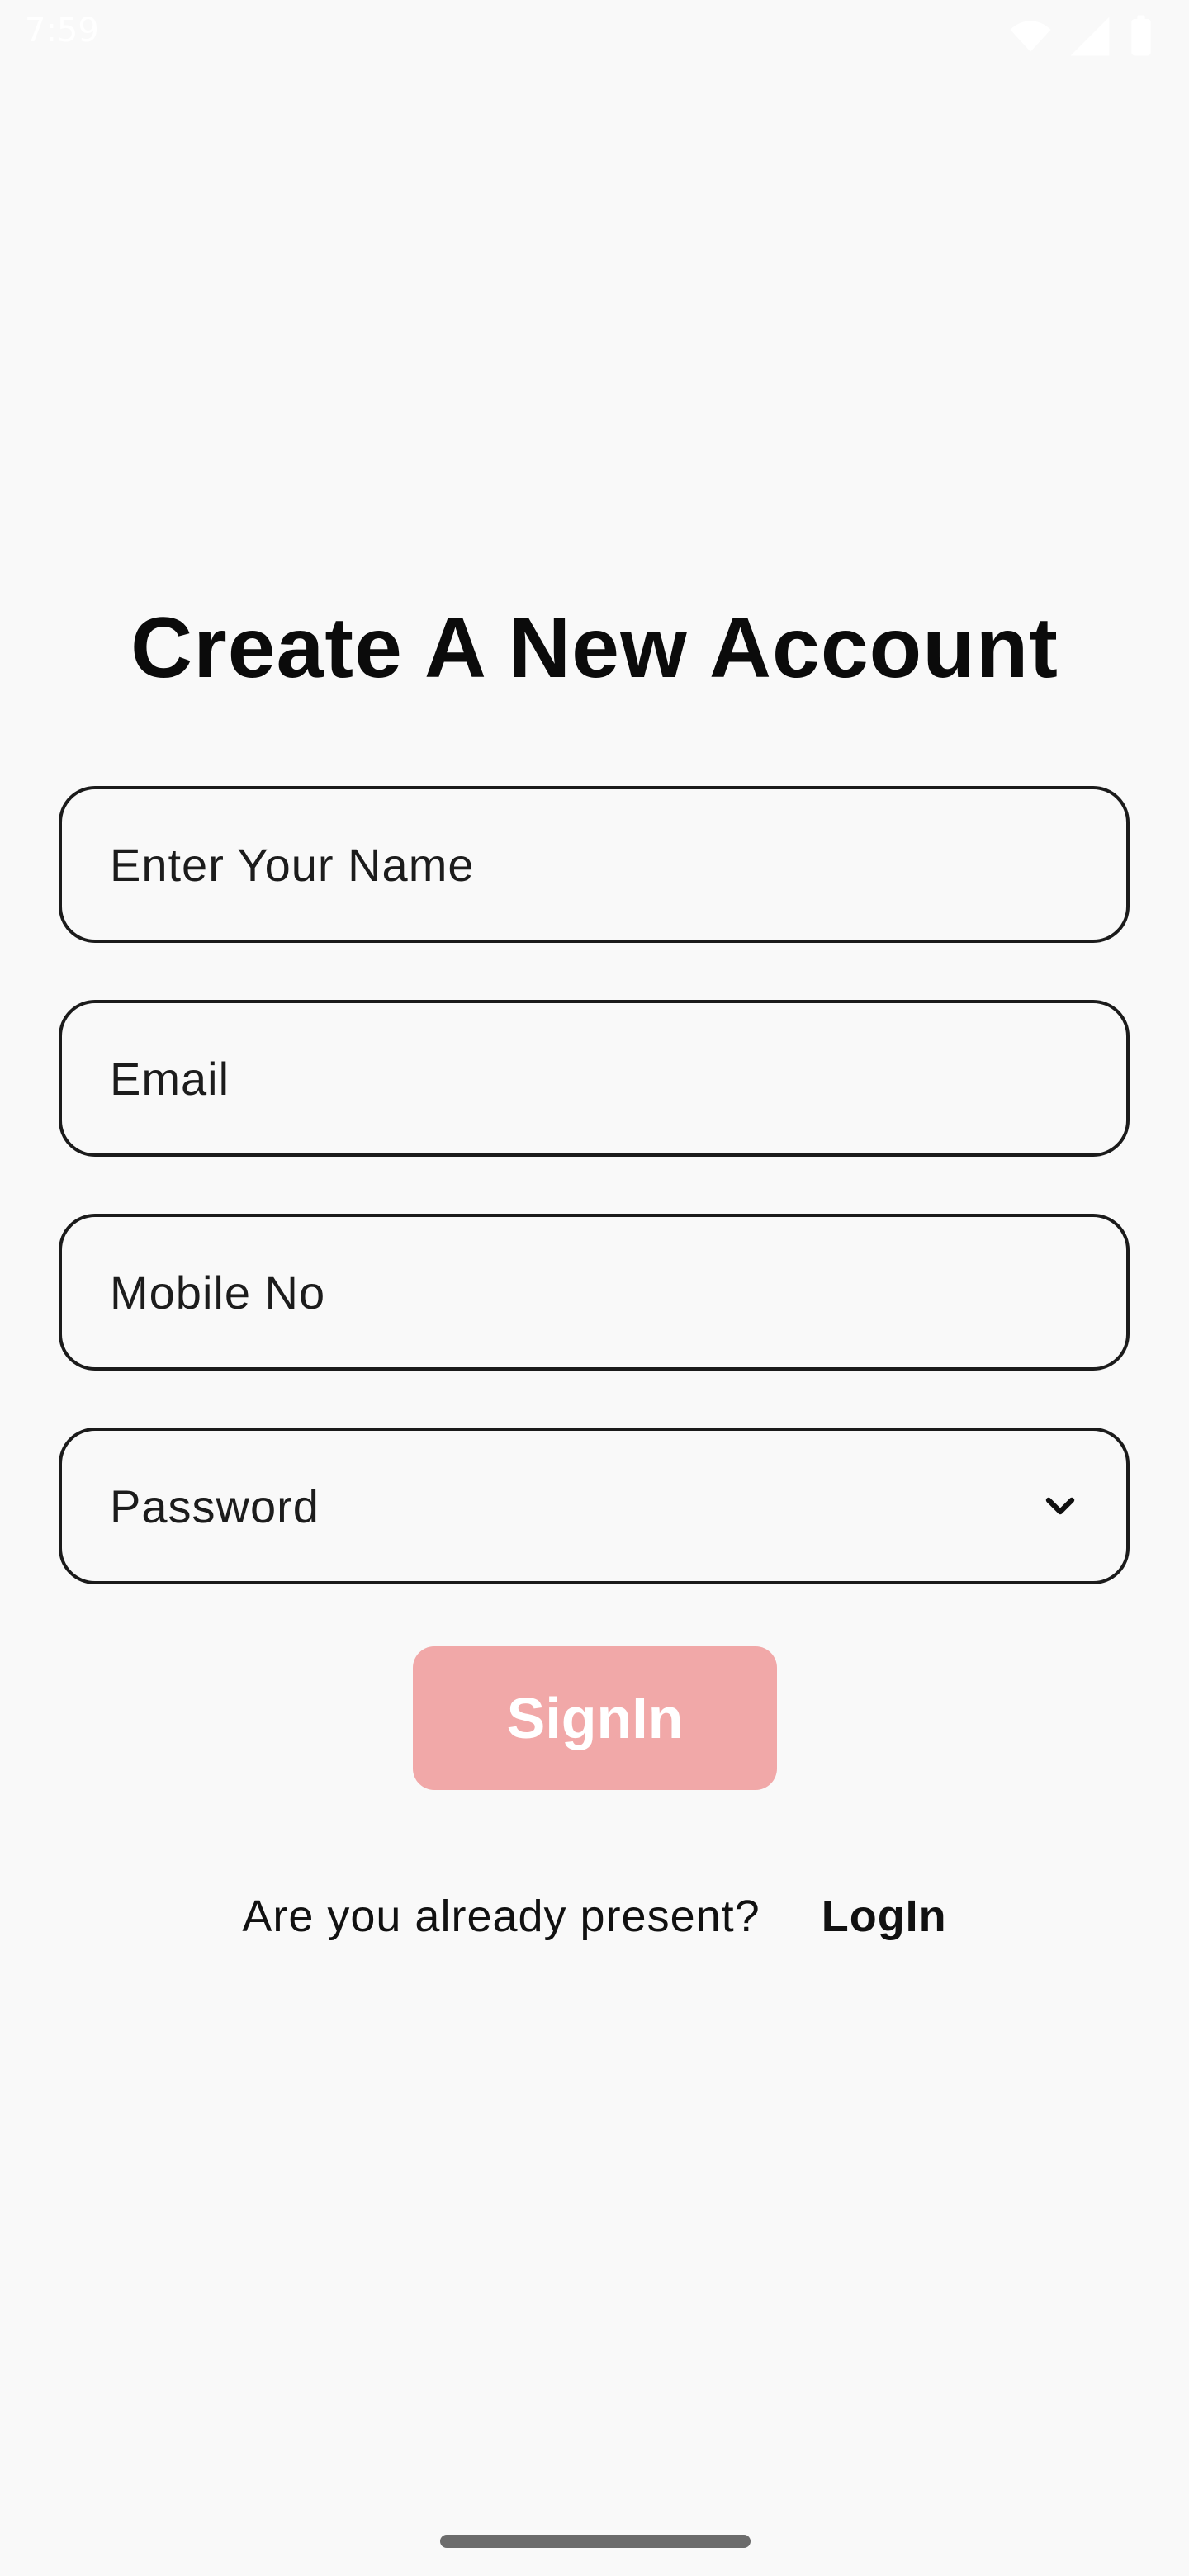 This screenshot has height=2576, width=1189. I want to click on status-bar: 7:59, so click(594, 37).